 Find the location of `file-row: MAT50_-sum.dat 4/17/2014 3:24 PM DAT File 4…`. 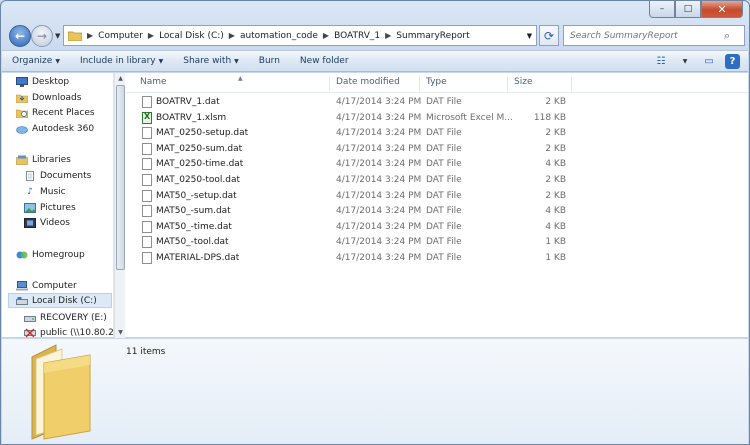

file-row: MAT50_-sum.dat 4/17/2014 3:24 PM DAT File 4… is located at coordinates (437, 212).